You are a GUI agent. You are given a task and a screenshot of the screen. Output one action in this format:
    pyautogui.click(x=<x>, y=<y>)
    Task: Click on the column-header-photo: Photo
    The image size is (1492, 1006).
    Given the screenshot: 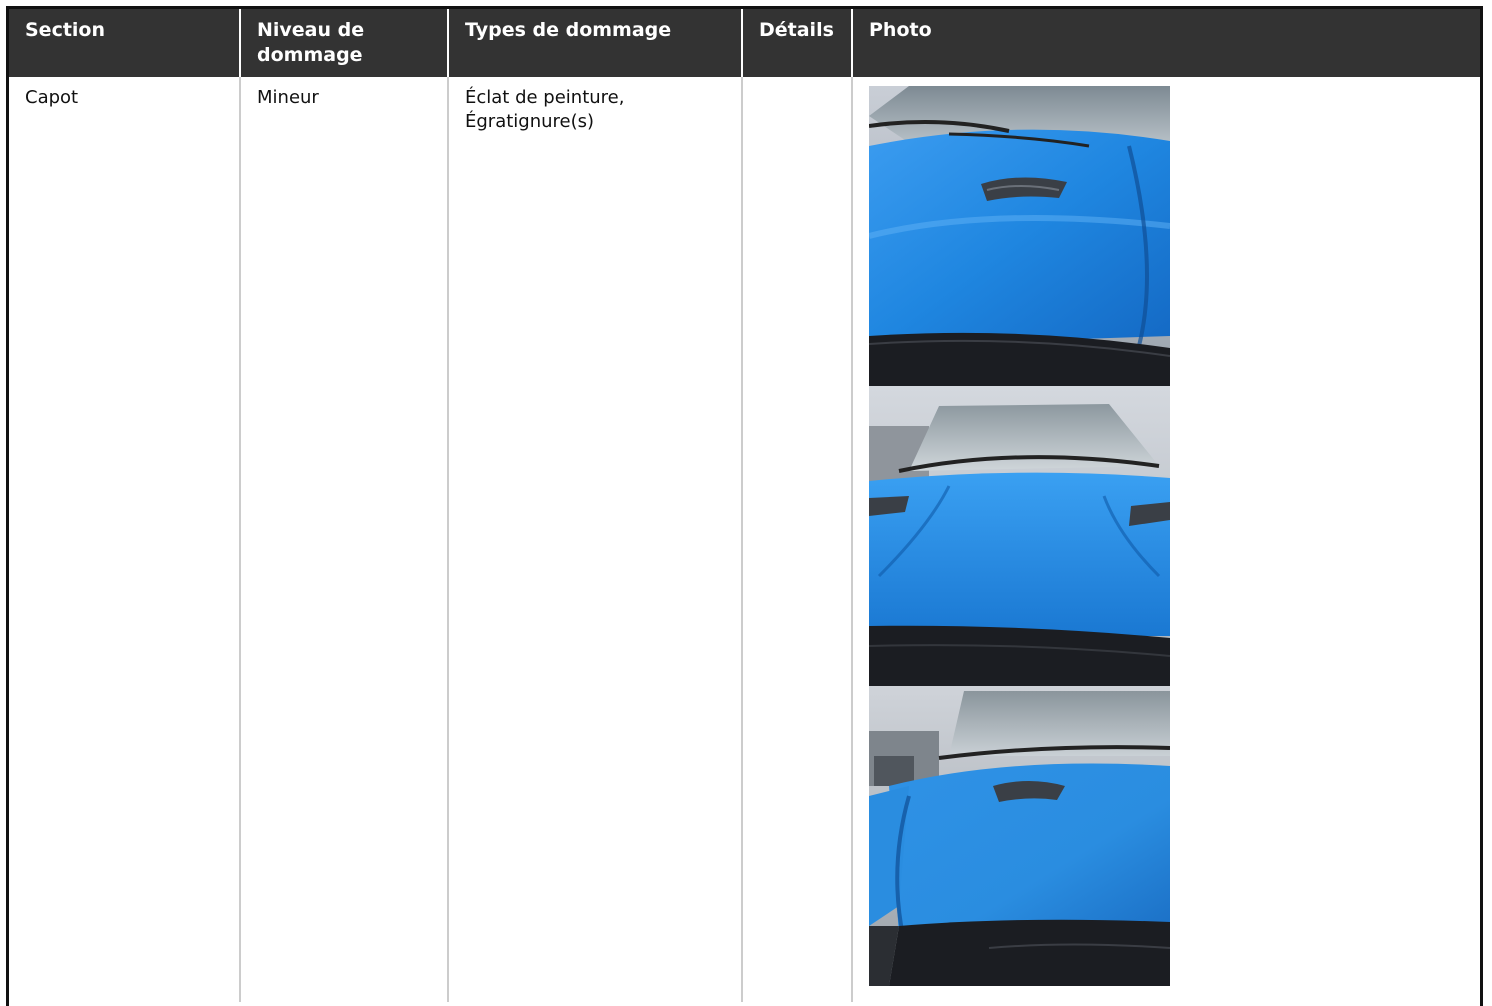 What is the action you would take?
    pyautogui.click(x=1166, y=43)
    